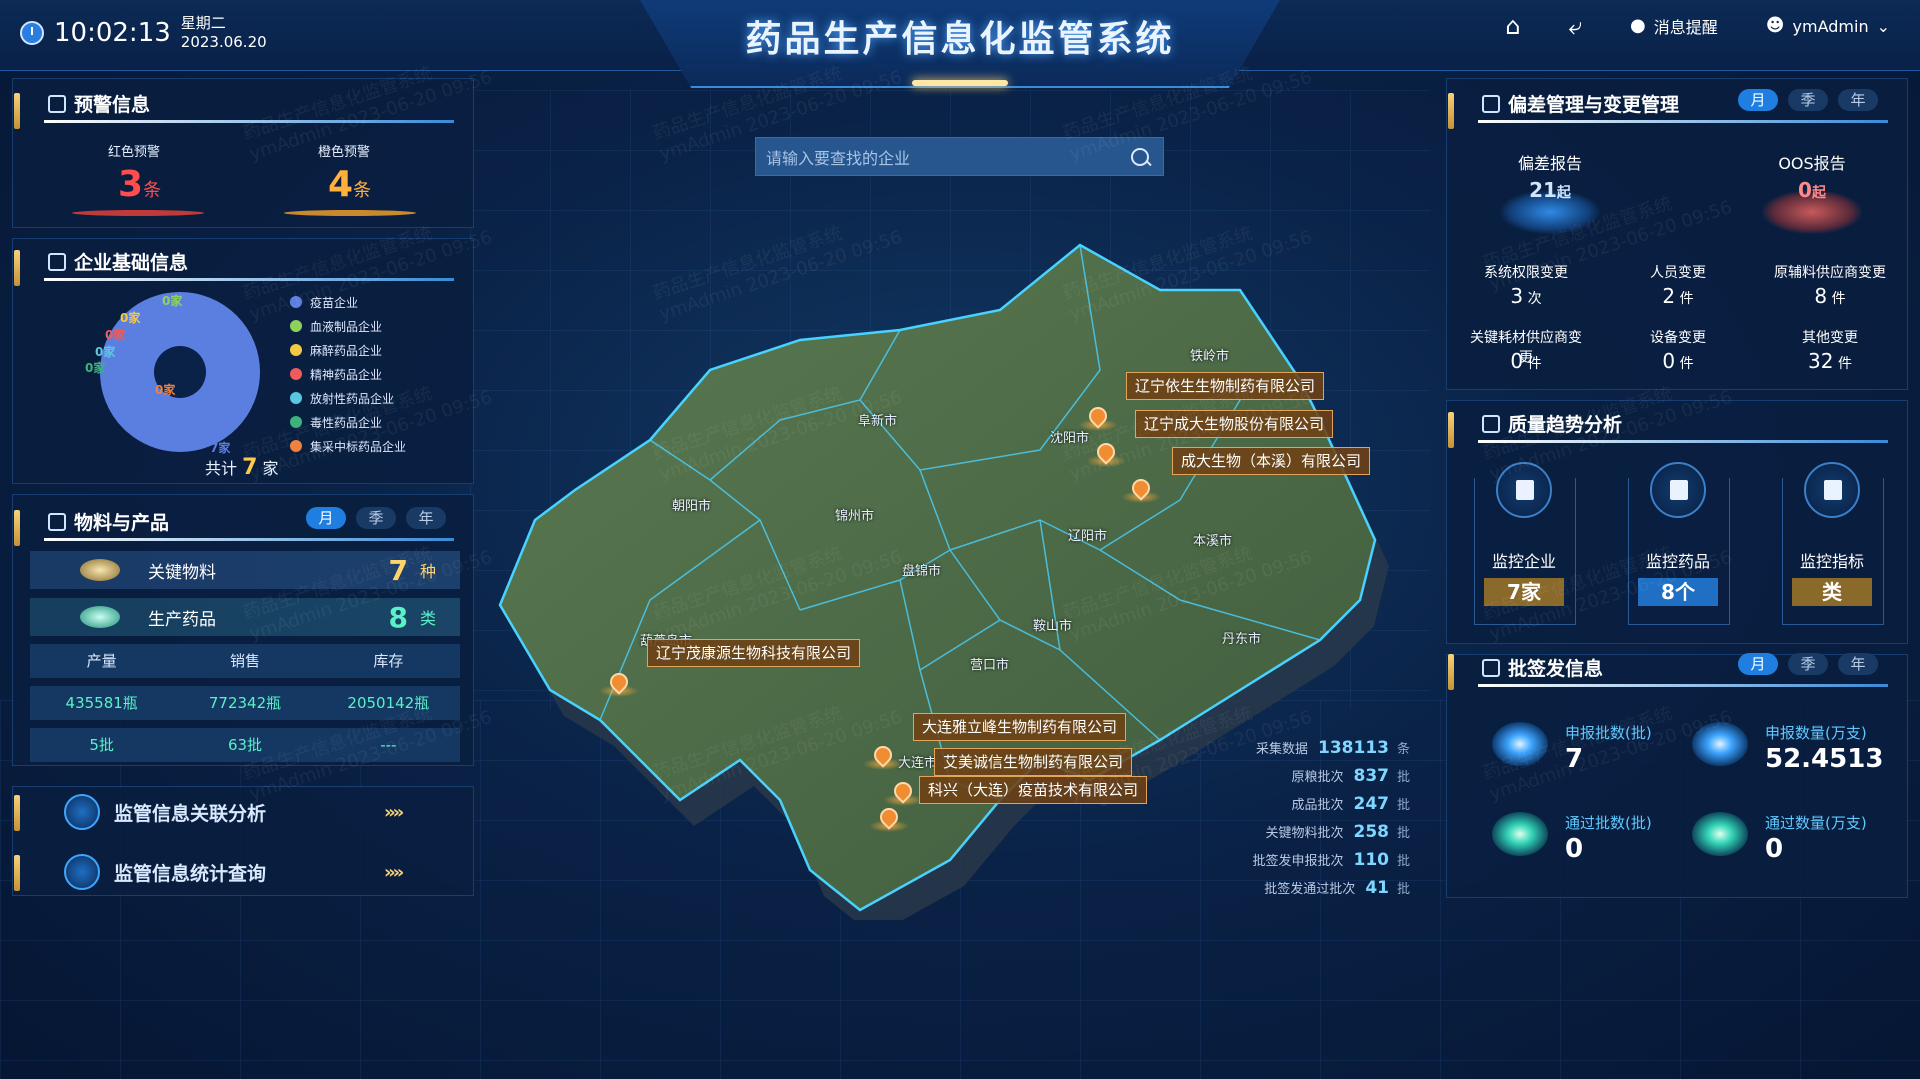 The image size is (1920, 1079). What do you see at coordinates (921, 569) in the screenshot?
I see `city-label: 盘锦市` at bounding box center [921, 569].